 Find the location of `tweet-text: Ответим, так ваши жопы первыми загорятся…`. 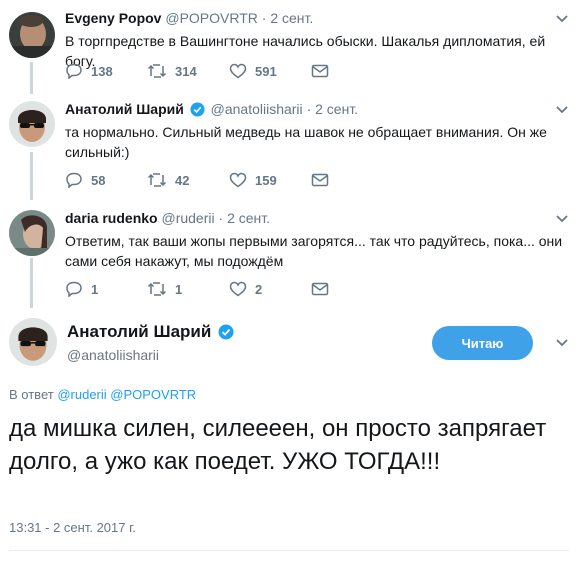

tweet-text: Ответим, так ваши жопы первыми загорятся… is located at coordinates (314, 251).